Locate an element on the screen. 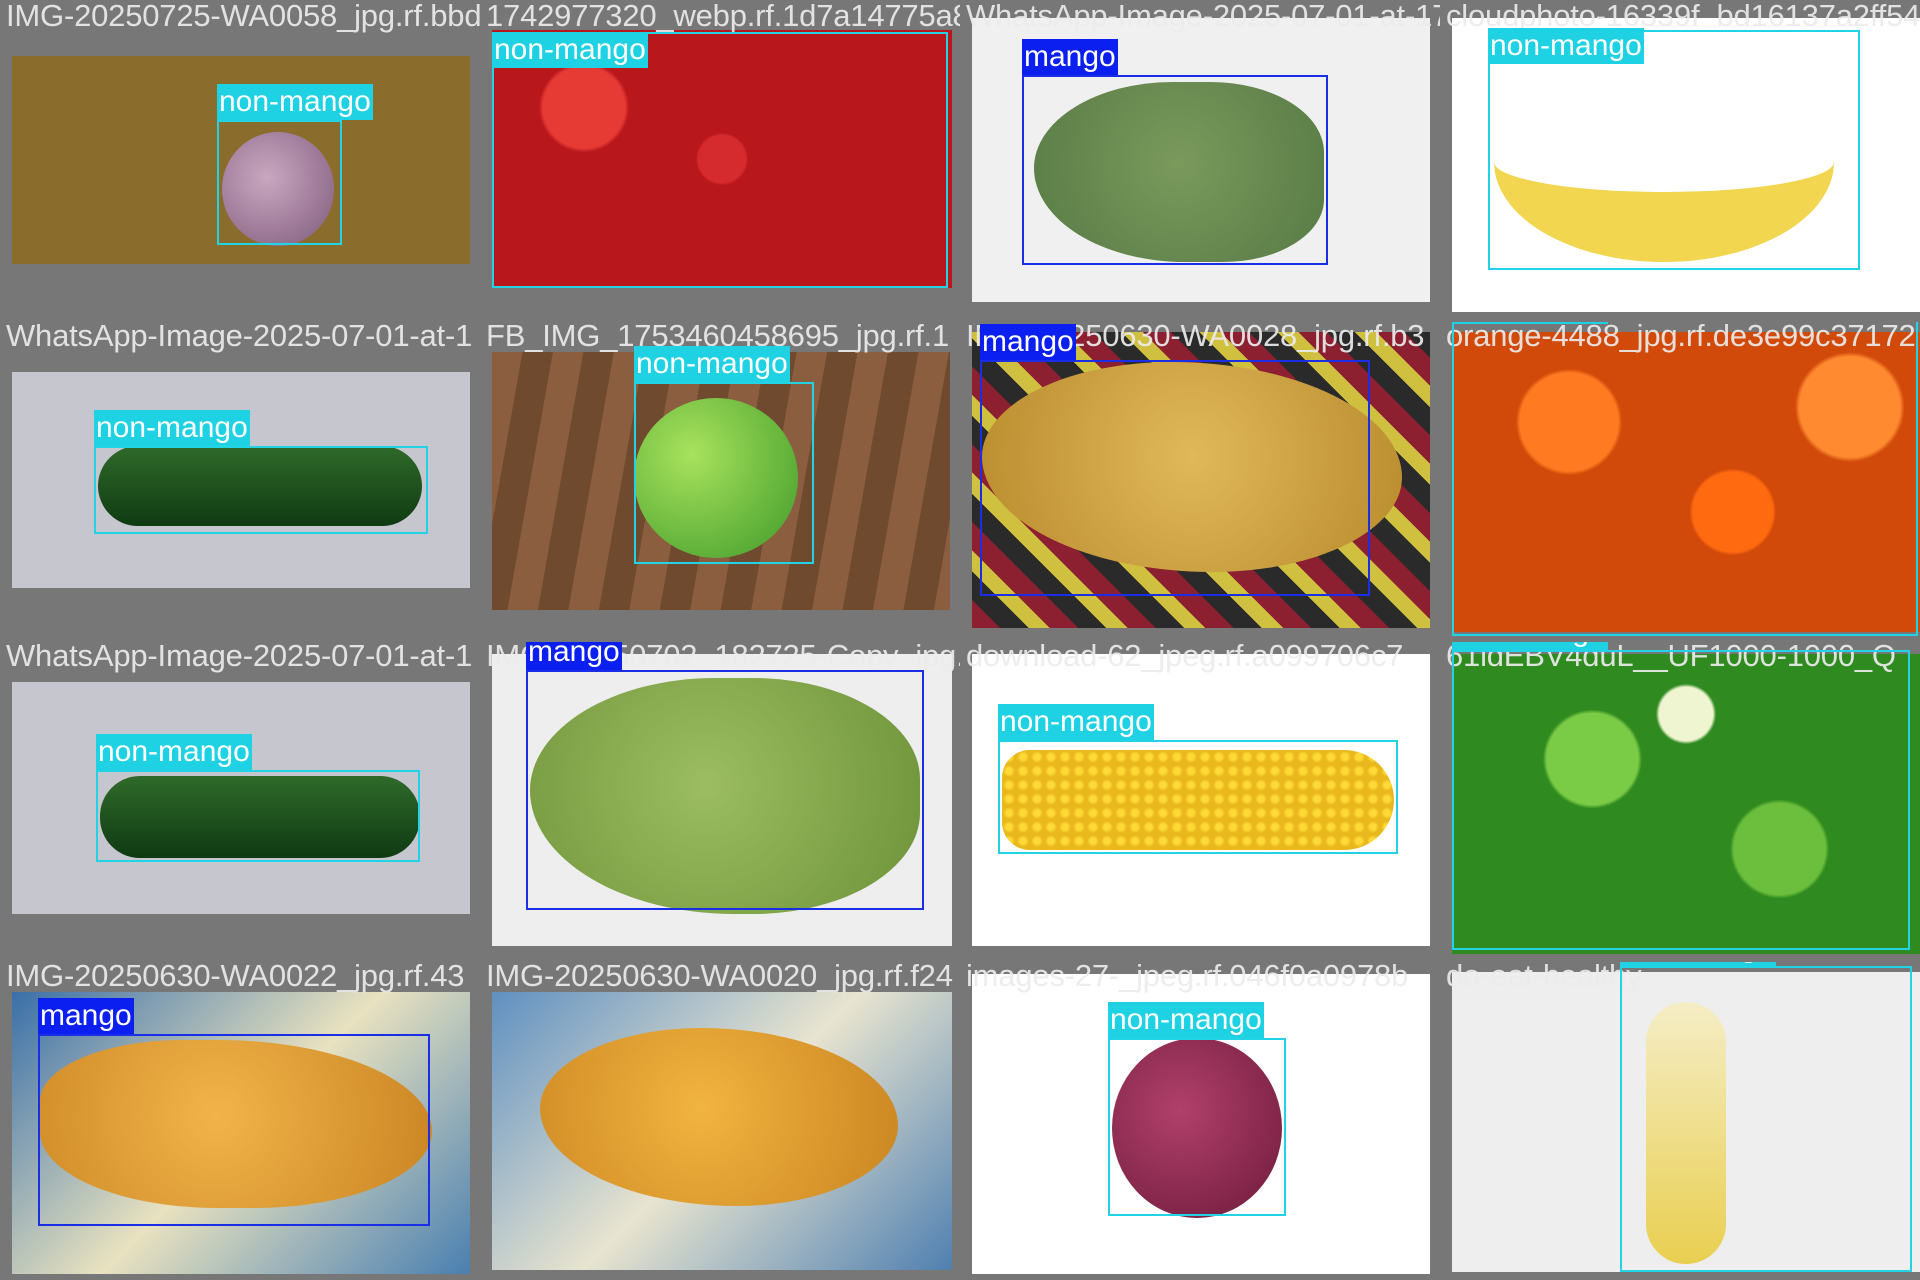  tile-7: IMG-20250630-WA0028_jpg.rf.b3 mango is located at coordinates (1201, 481).